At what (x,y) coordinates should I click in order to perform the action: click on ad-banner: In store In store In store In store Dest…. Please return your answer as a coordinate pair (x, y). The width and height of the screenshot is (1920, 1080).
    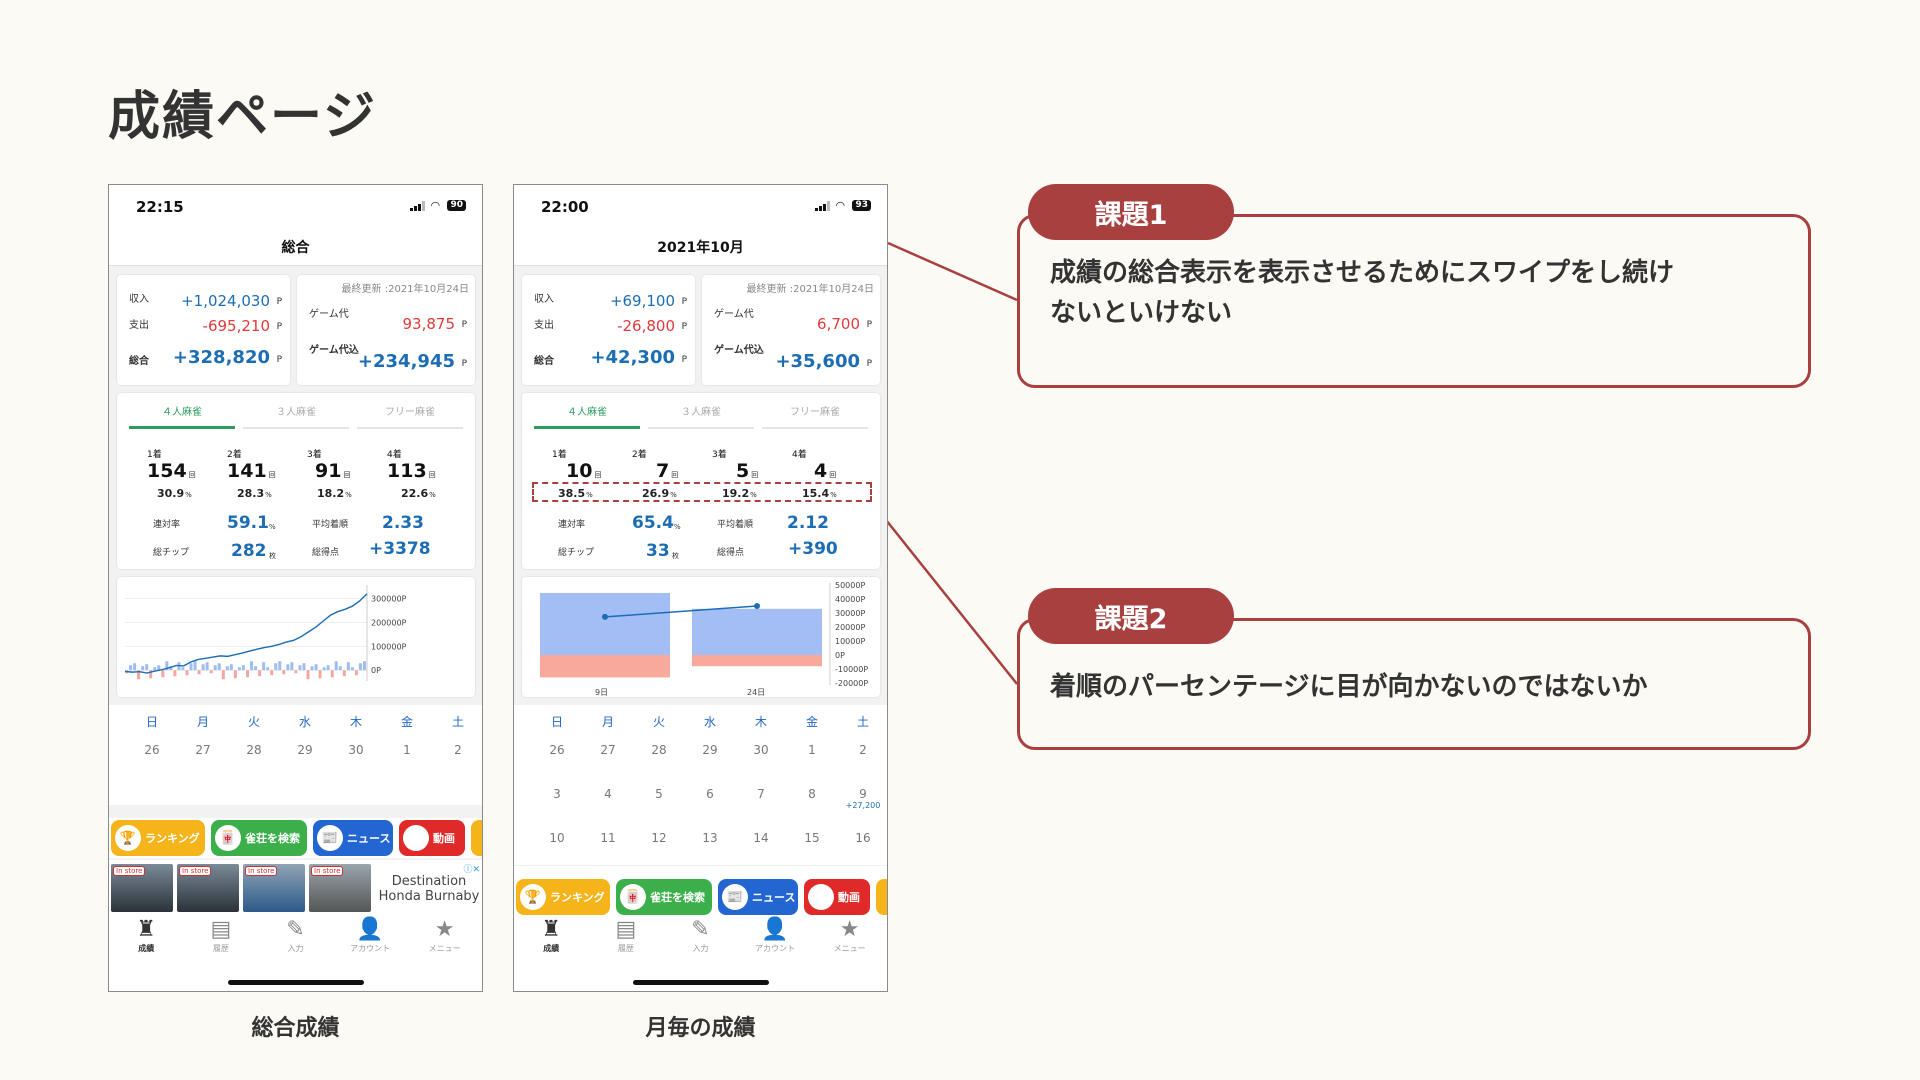
    Looking at the image, I should click on (295, 888).